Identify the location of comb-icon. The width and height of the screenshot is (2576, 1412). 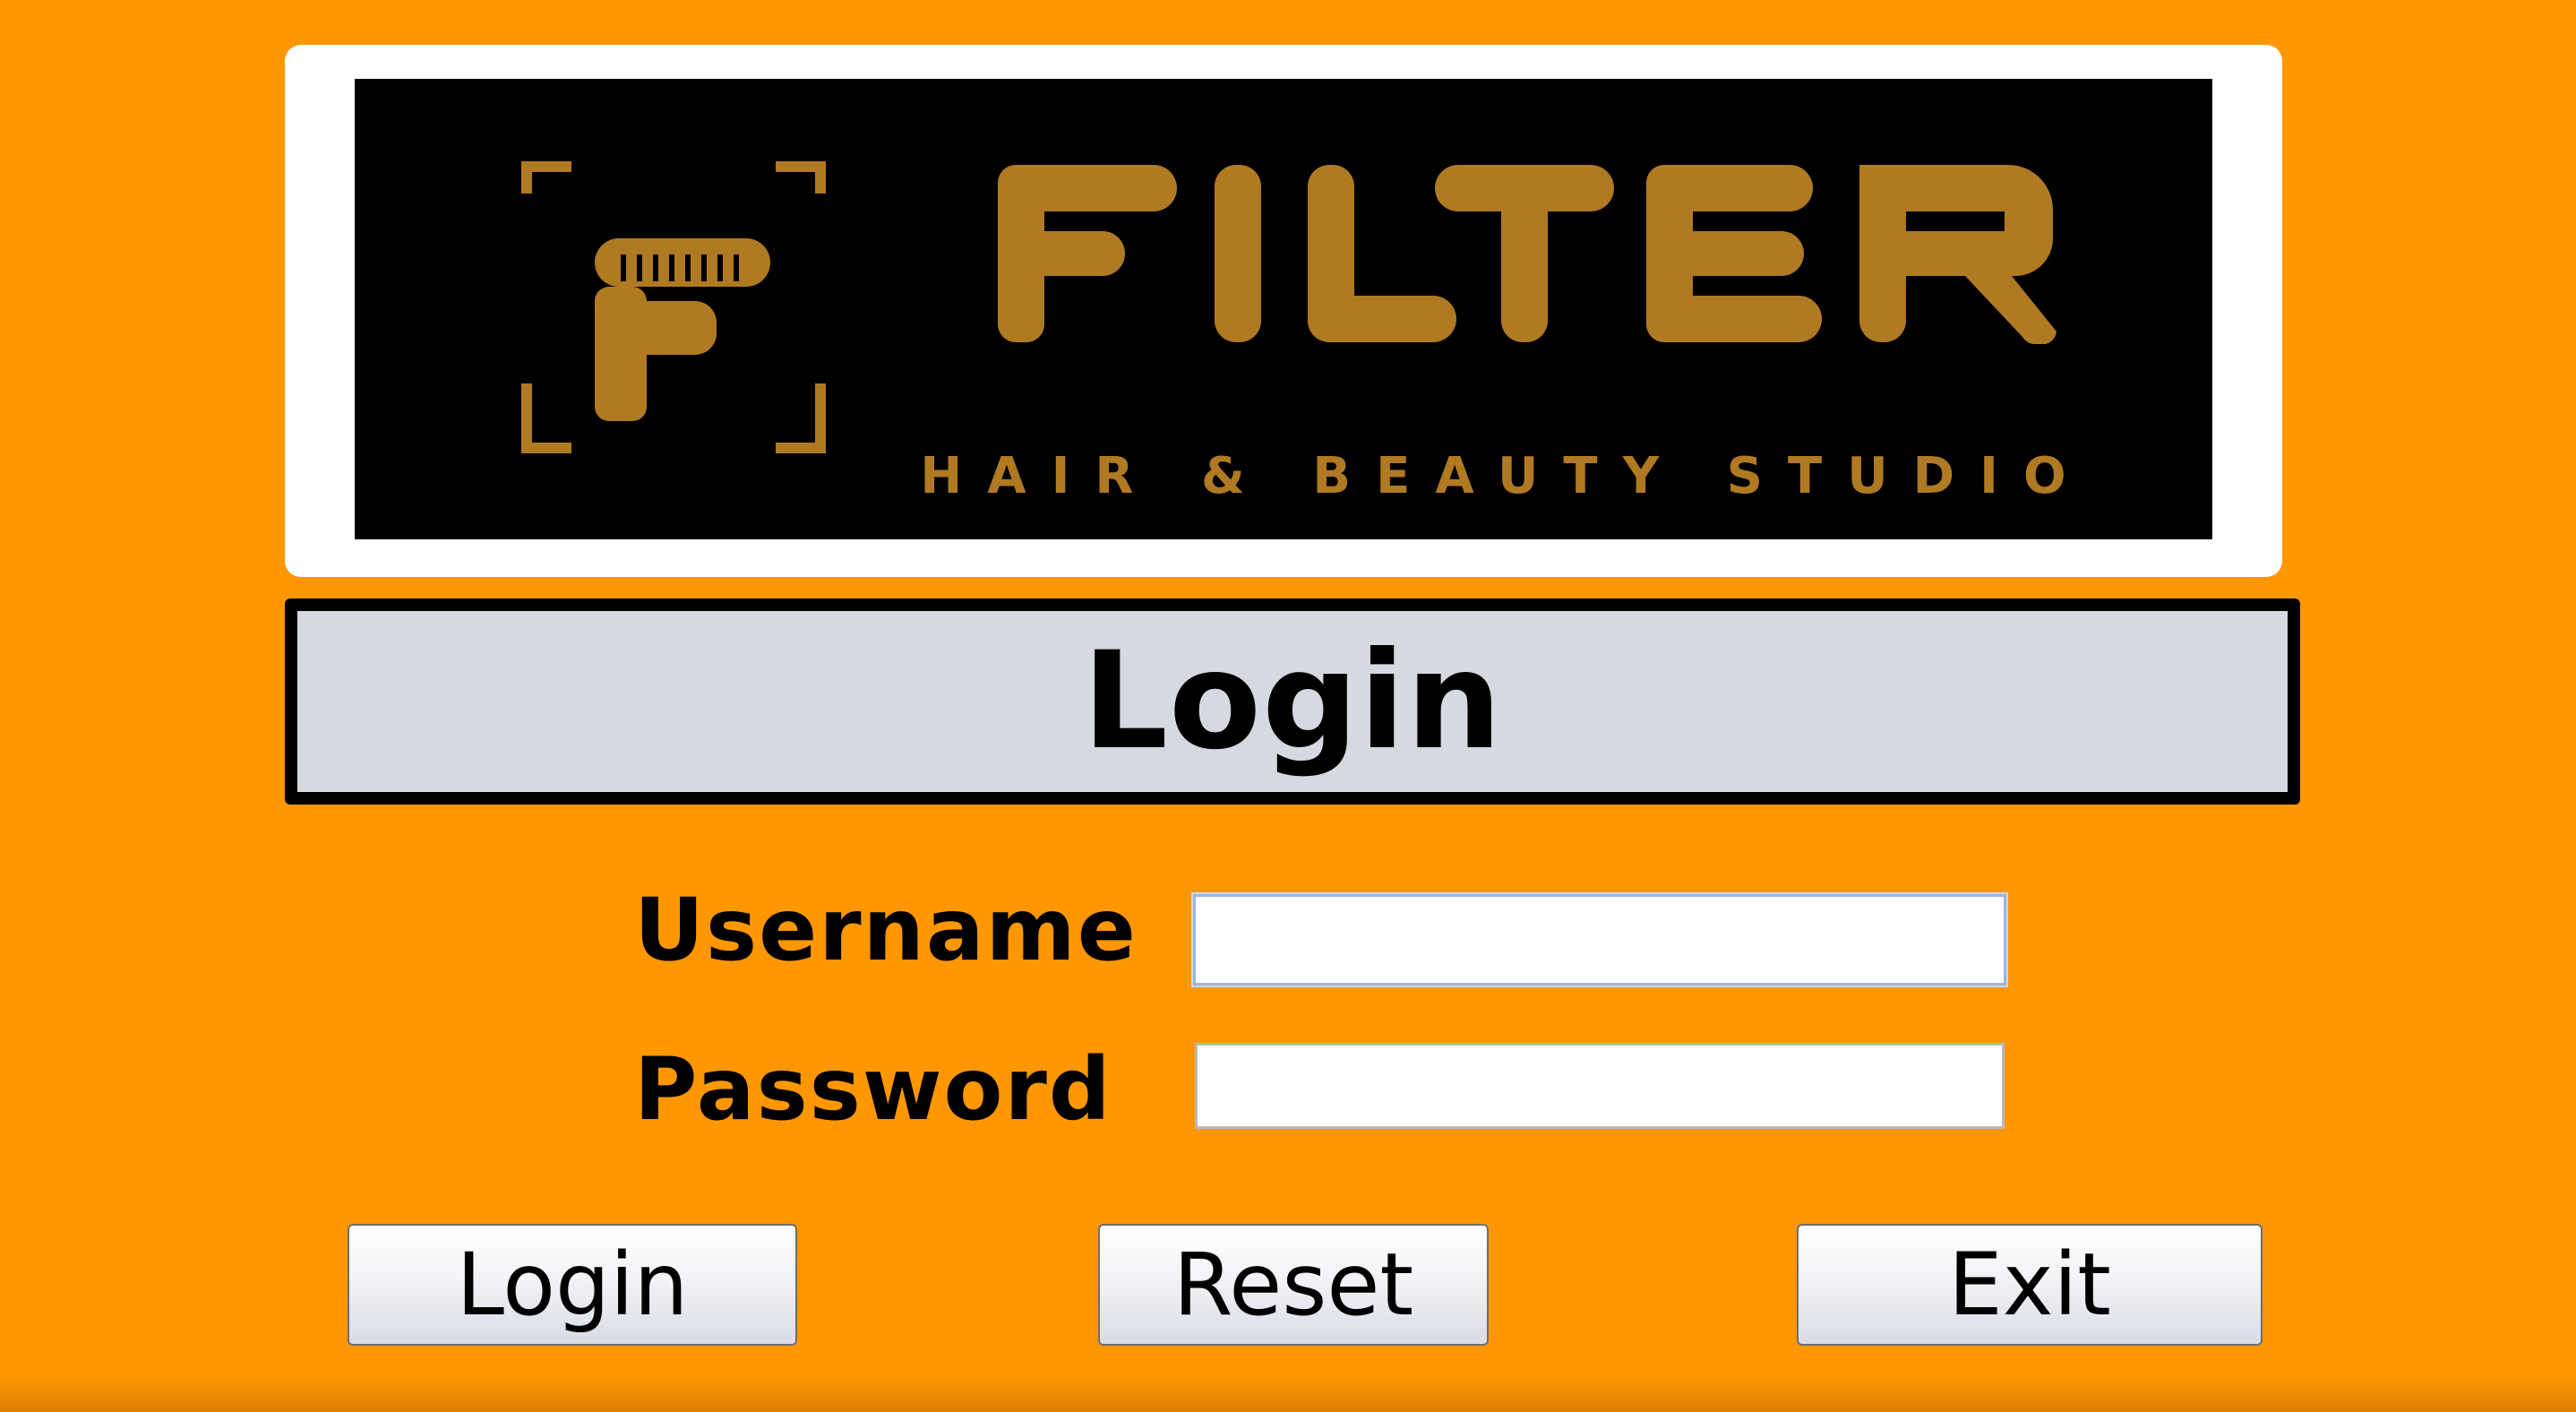
(682, 262).